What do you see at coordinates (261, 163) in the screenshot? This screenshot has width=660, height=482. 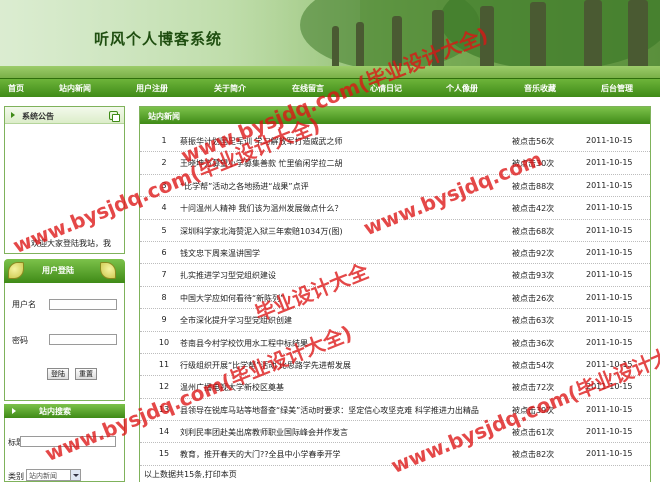 I see `news-row-title: 王晓坤方募望小学募集善款 忙里偷闲学拉二胡` at bounding box center [261, 163].